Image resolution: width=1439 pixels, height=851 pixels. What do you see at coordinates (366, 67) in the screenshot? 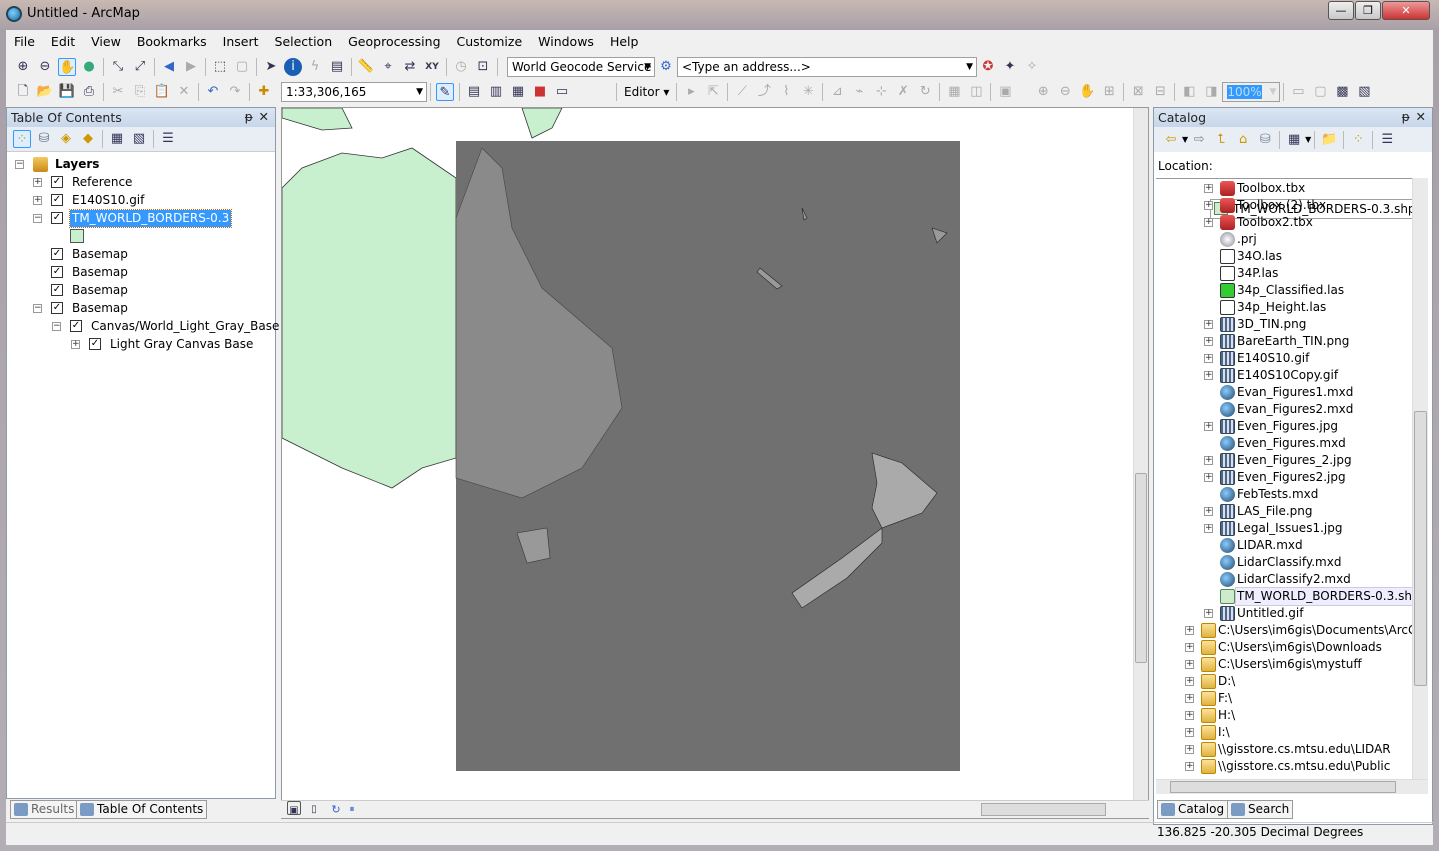
I see `measure-icon: 📏` at bounding box center [366, 67].